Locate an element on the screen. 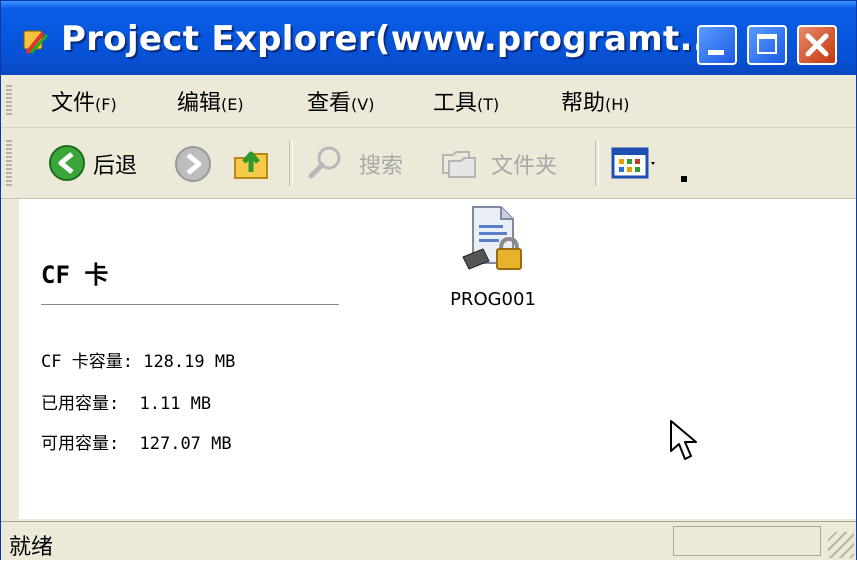  forward-arrow-icon is located at coordinates (193, 164).